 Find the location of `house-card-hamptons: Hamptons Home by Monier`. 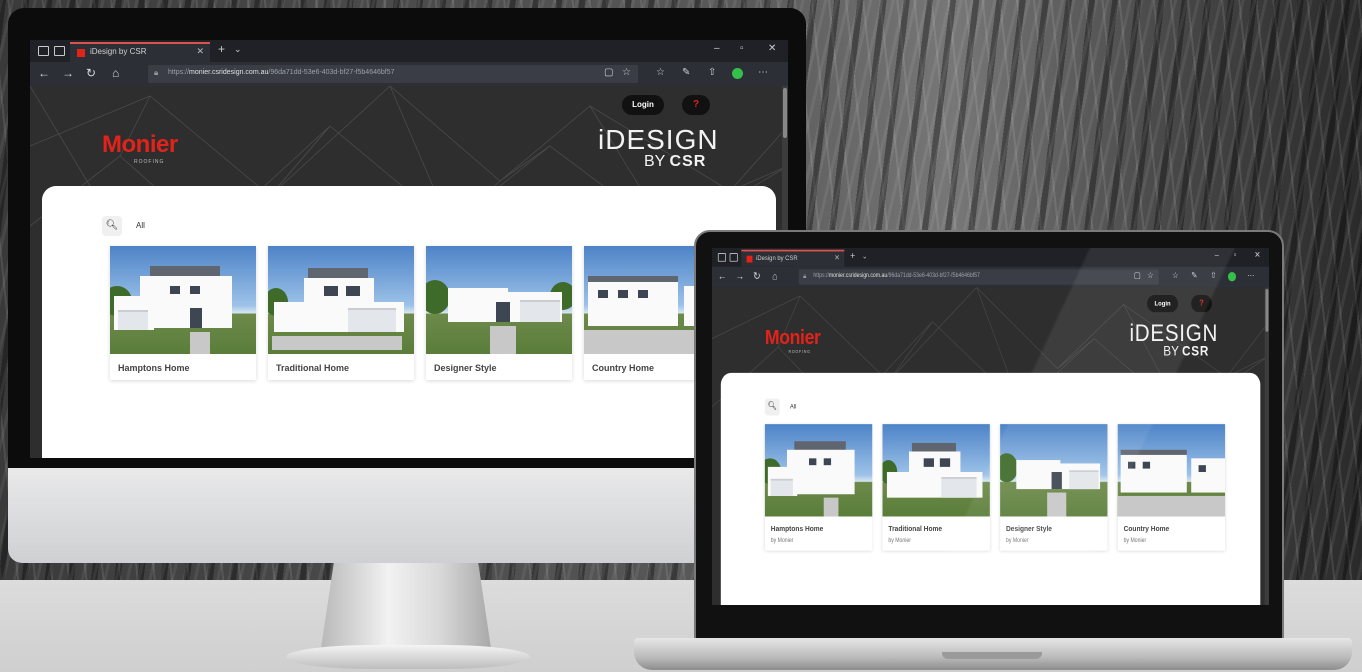

house-card-hamptons: Hamptons Home by Monier is located at coordinates (818, 487).